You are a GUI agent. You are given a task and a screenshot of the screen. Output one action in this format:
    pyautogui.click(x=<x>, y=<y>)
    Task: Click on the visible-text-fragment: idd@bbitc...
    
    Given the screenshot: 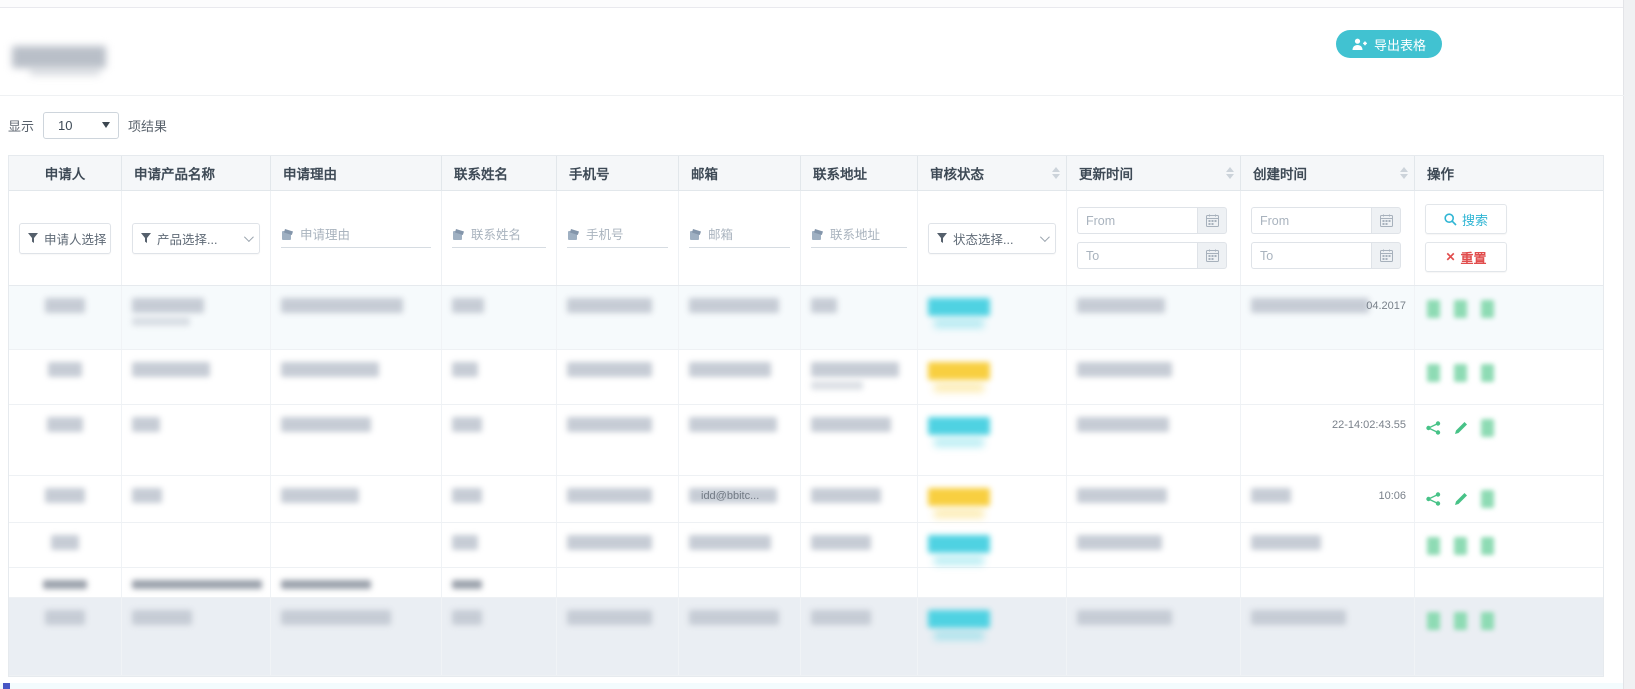 What is the action you would take?
    pyautogui.click(x=730, y=496)
    